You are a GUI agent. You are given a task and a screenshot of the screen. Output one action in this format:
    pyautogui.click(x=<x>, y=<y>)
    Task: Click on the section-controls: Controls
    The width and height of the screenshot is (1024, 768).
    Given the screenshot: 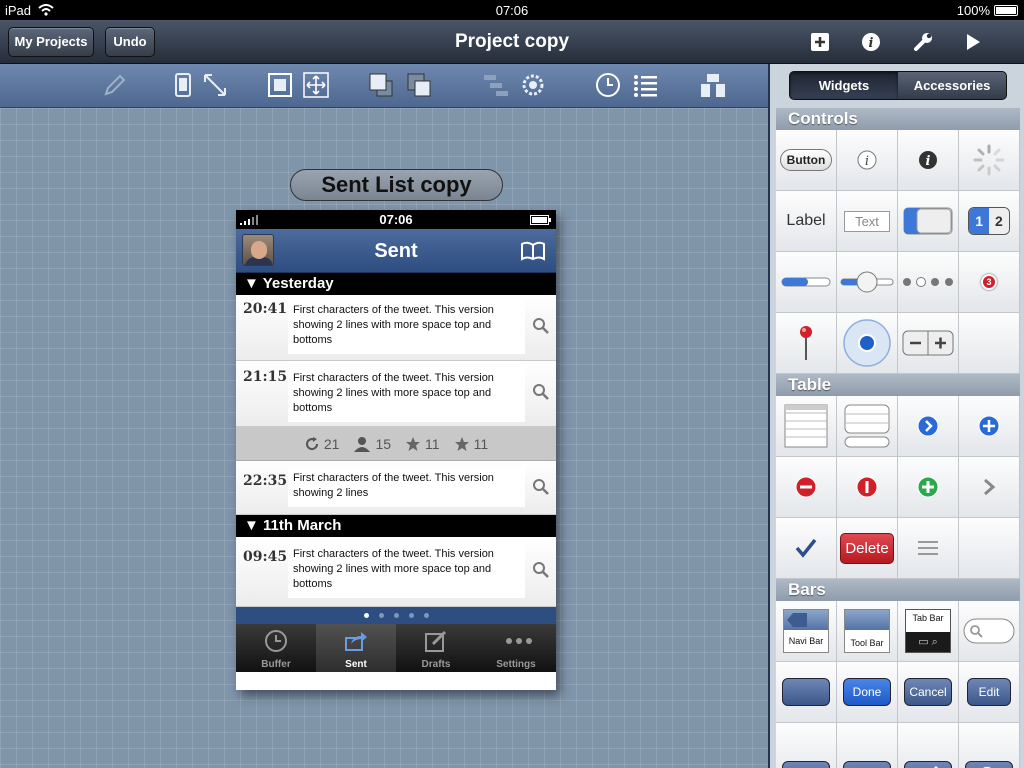 What is the action you would take?
    pyautogui.click(x=898, y=119)
    